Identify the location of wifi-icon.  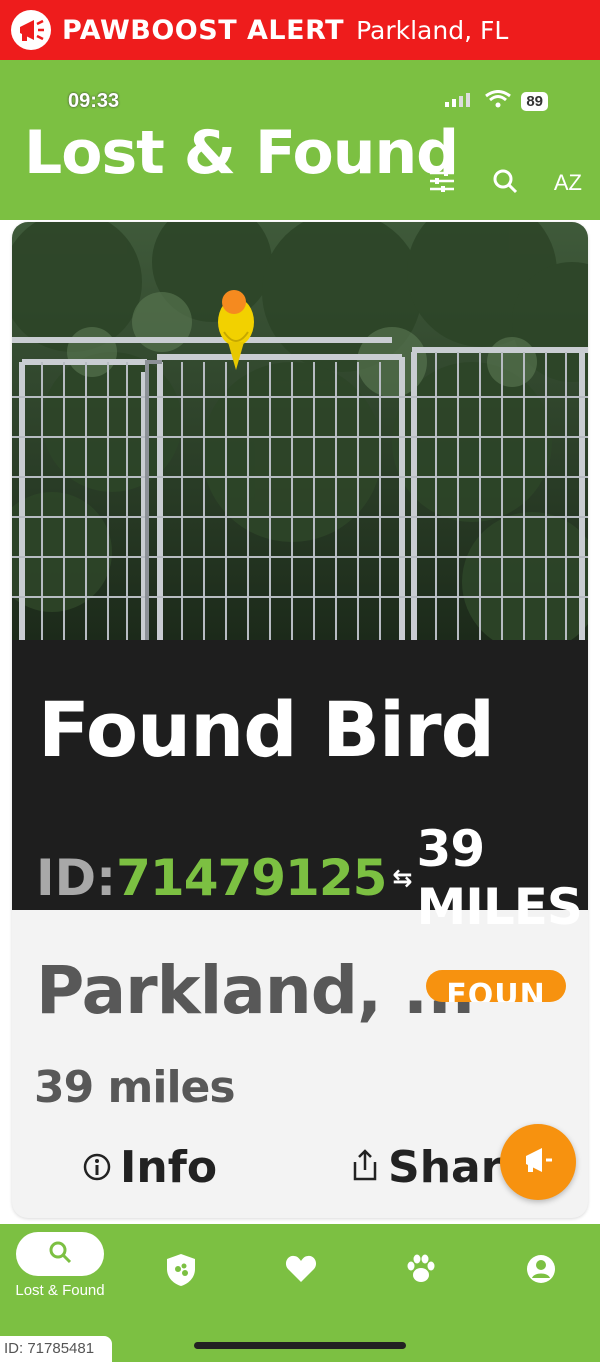
(498, 101).